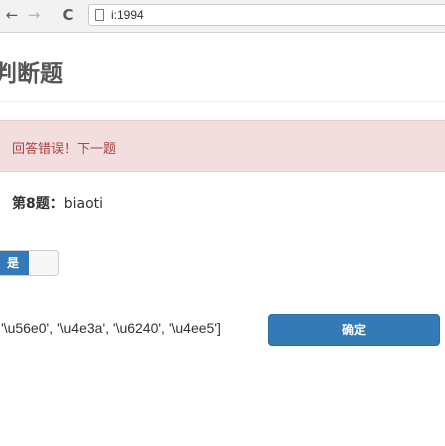  I want to click on answer-text: '\u56e0', '\u4e3a', '\u6240', '\u4ee5'], so click(111, 328).